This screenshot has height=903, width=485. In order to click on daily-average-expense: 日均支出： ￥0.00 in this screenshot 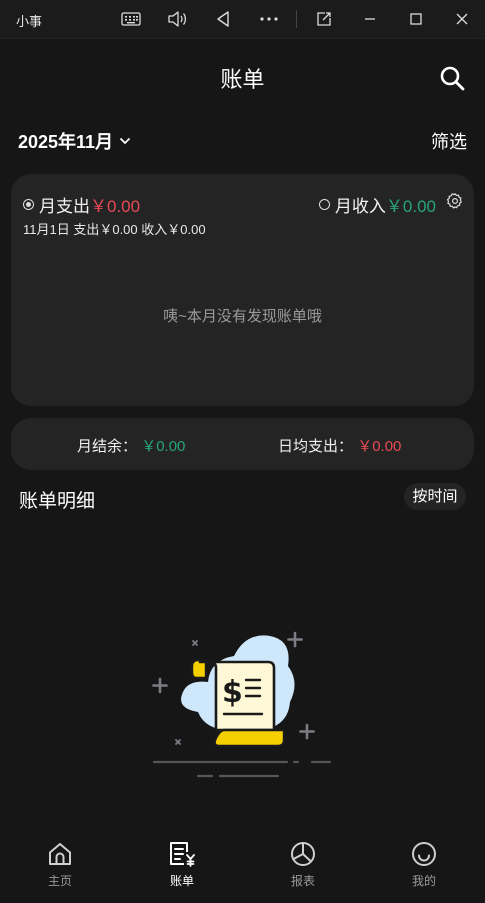, I will do `click(339, 445)`.